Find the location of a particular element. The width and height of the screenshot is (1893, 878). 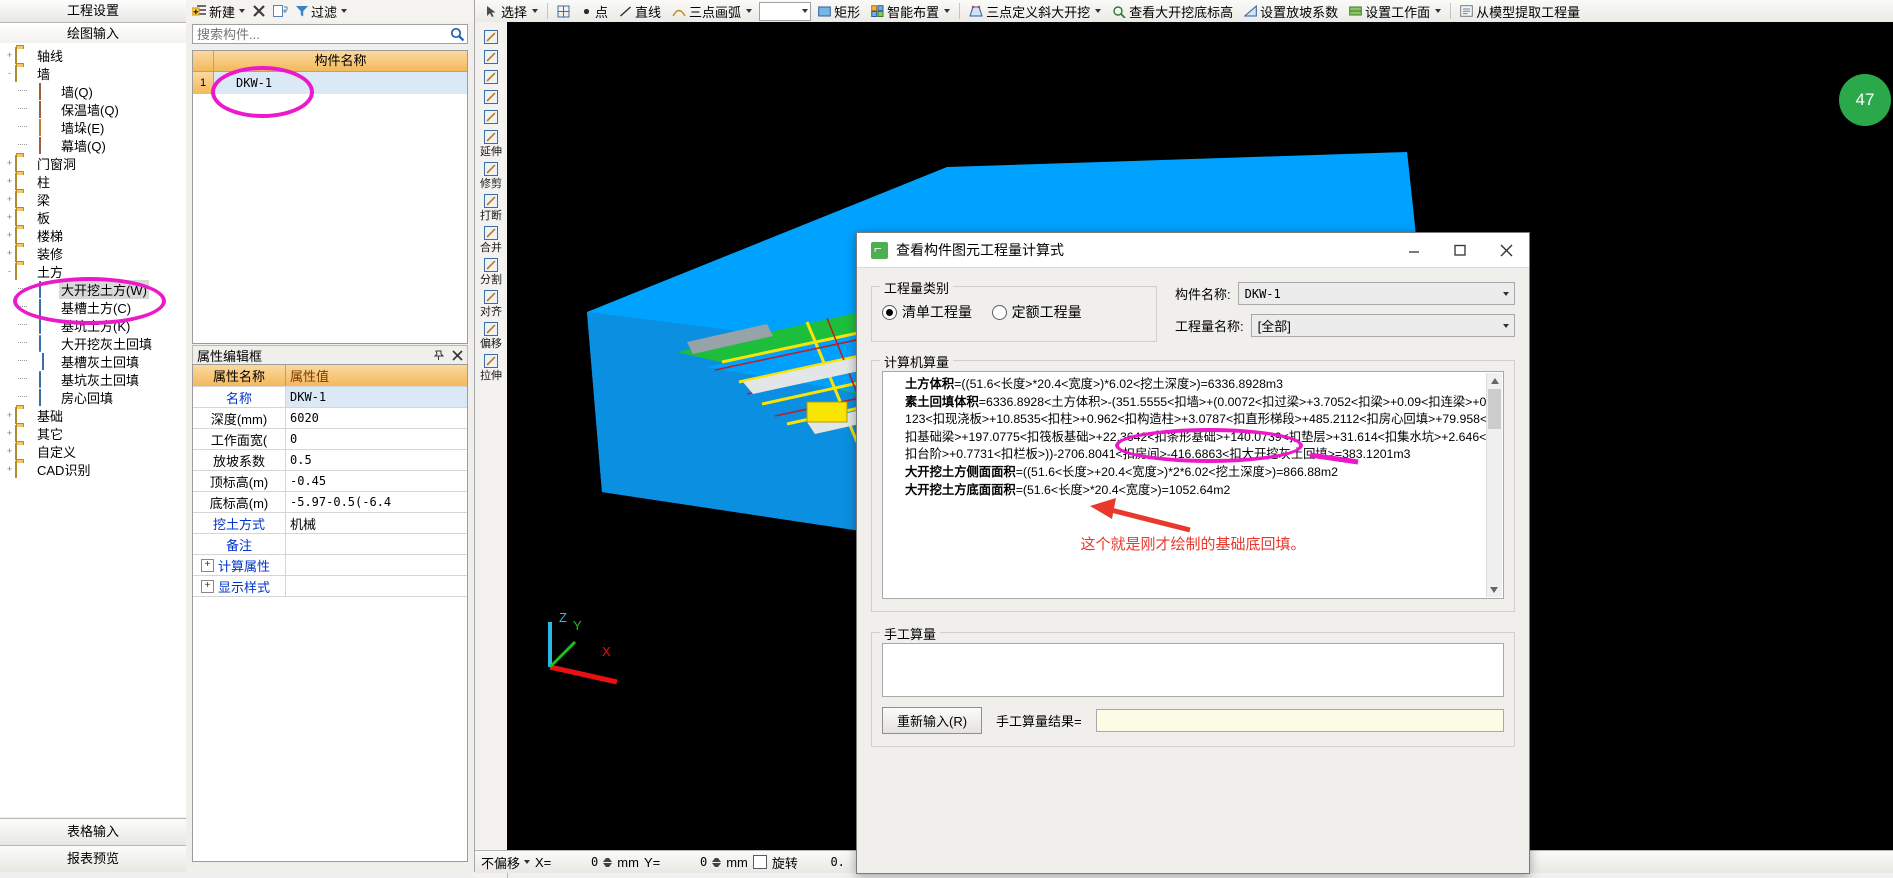

scrollbar-thumb is located at coordinates (1494, 409).